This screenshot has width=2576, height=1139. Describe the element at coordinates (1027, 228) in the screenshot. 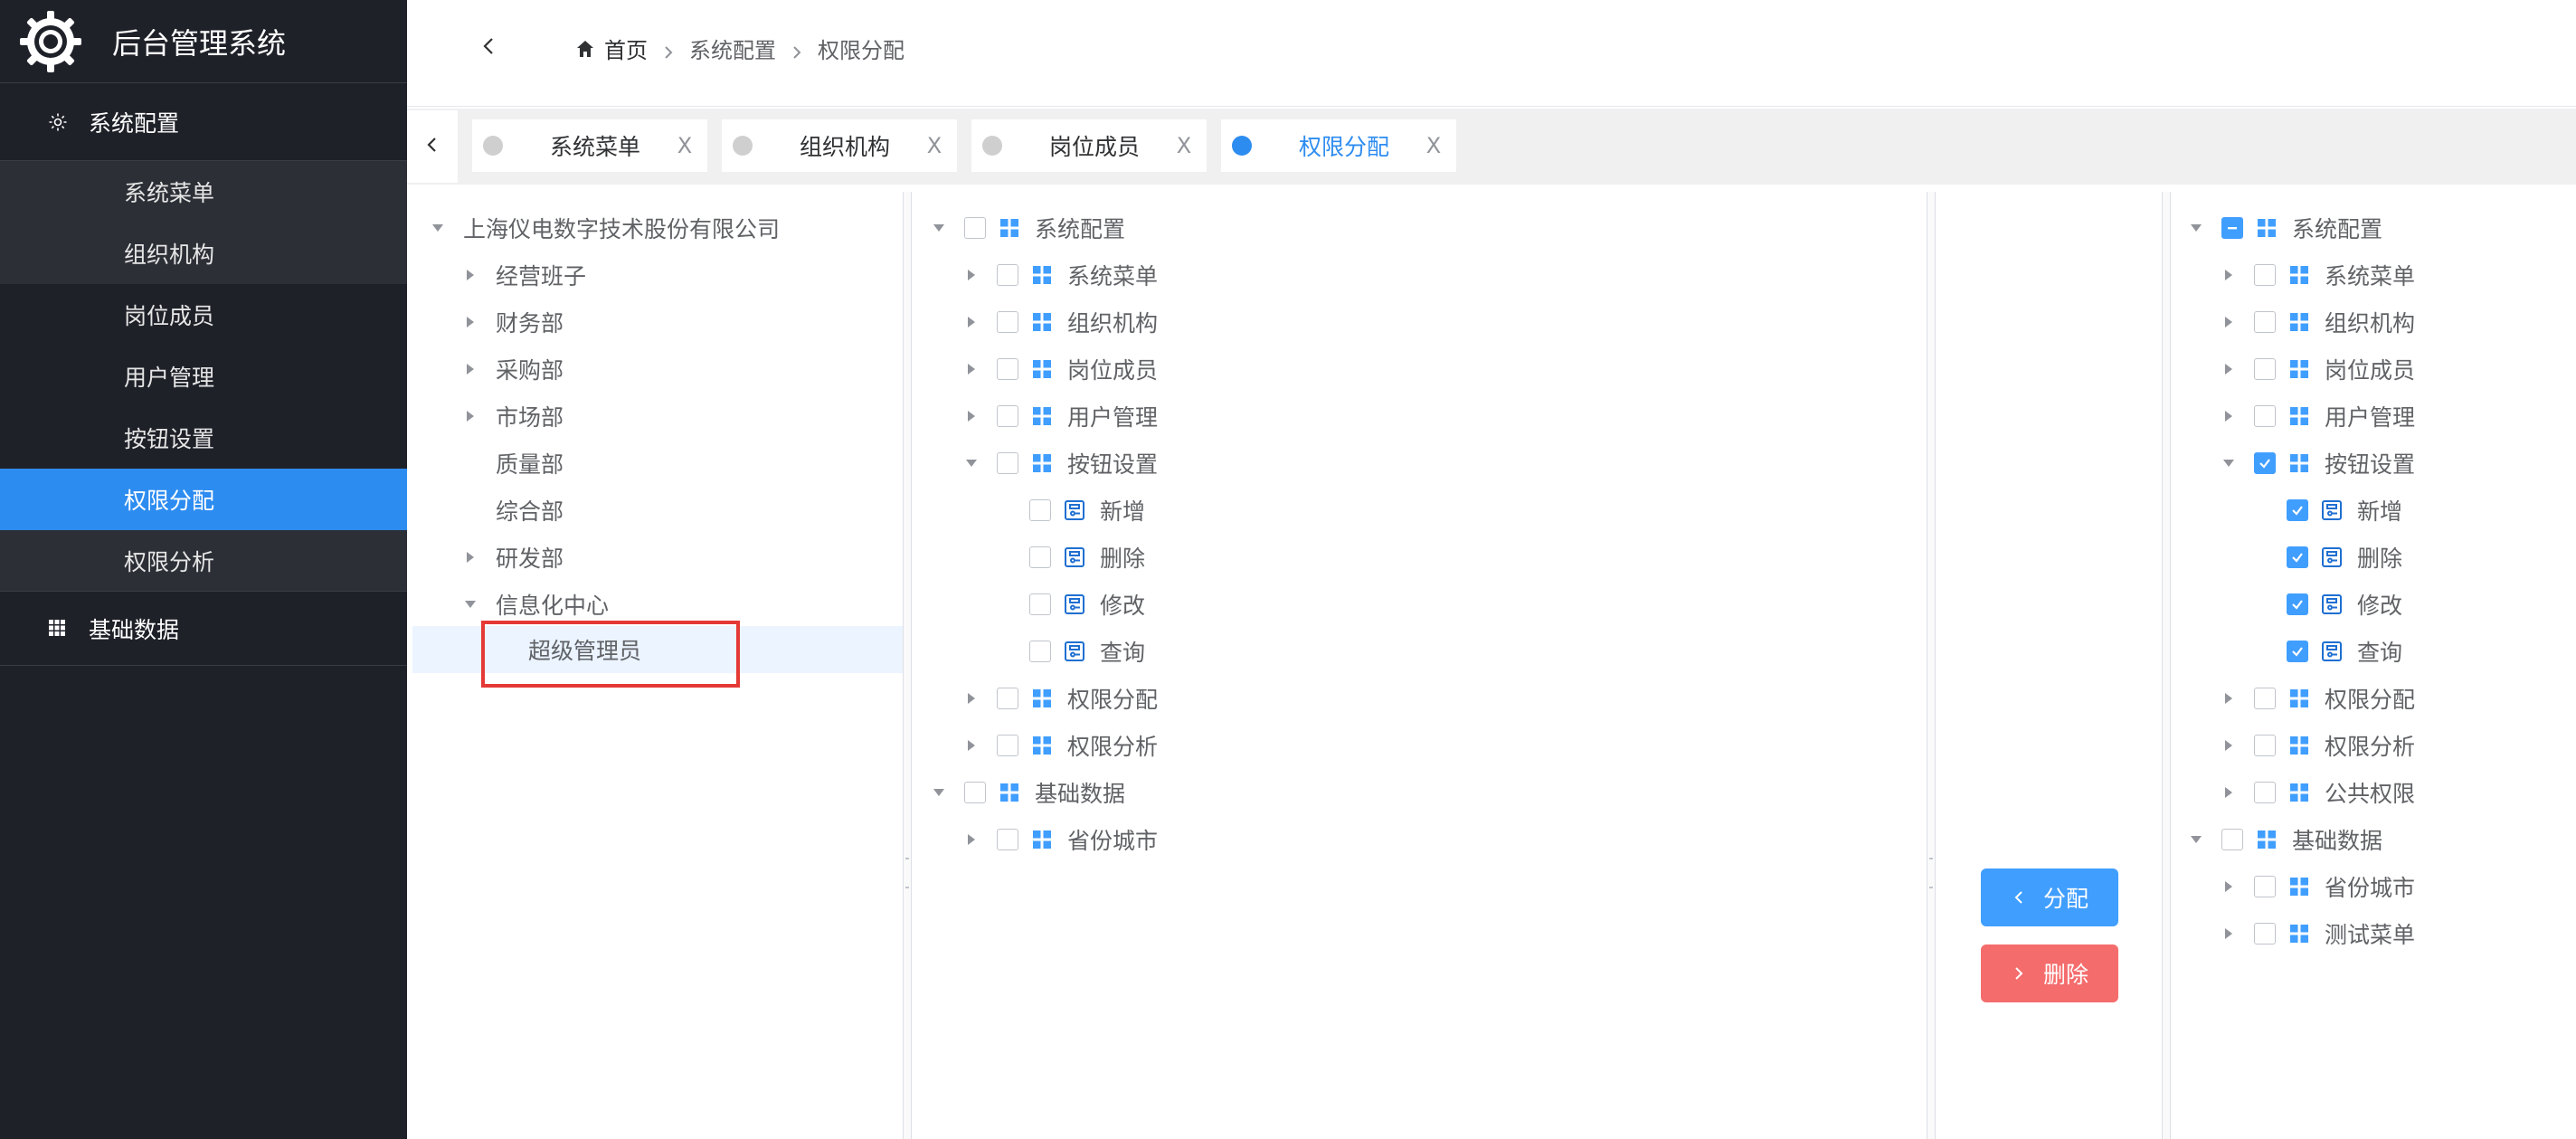

I see `perm_tree-node: 系统配置` at that location.